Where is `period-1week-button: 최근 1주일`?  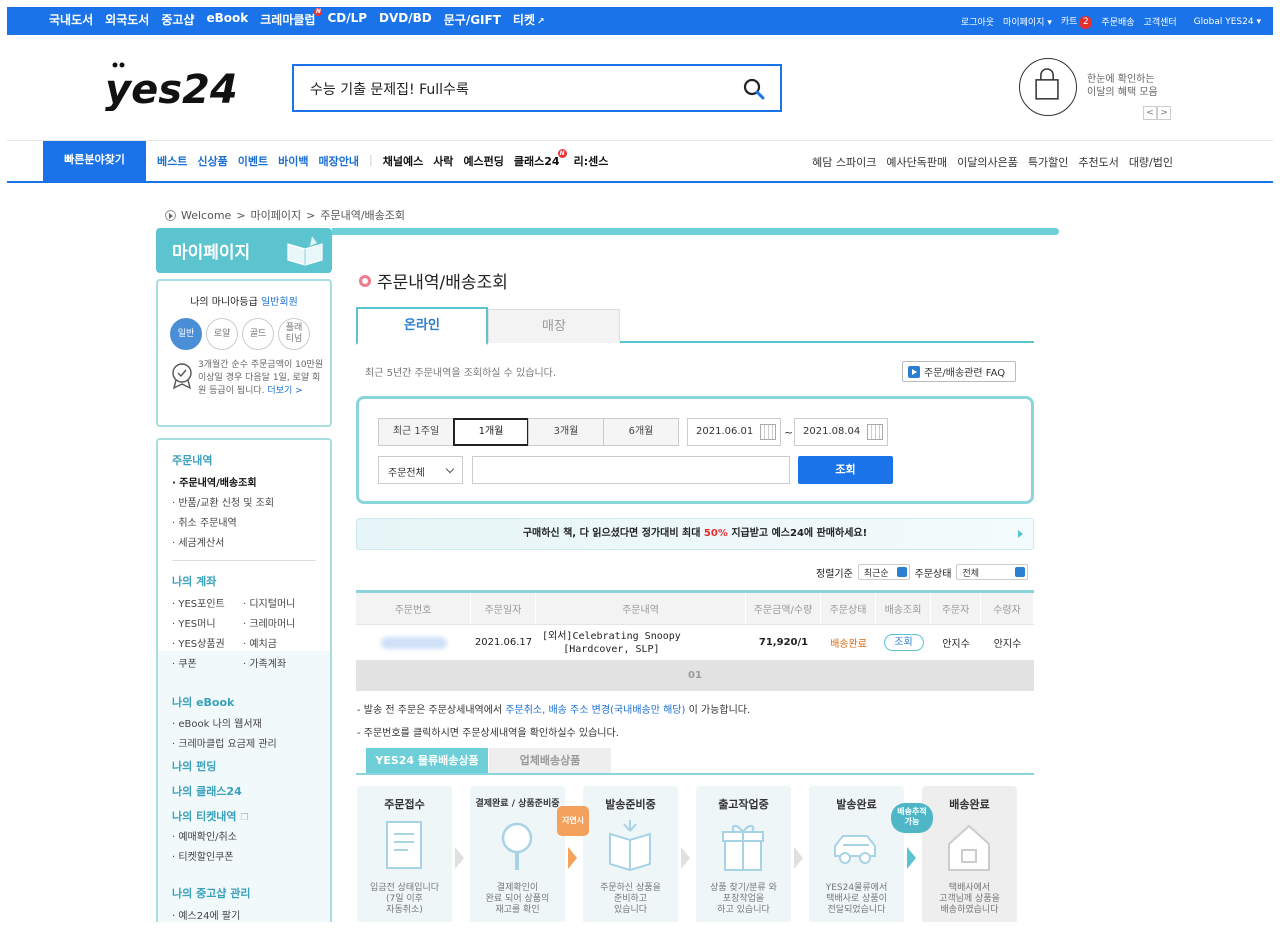 period-1week-button: 최근 1주일 is located at coordinates (416, 432).